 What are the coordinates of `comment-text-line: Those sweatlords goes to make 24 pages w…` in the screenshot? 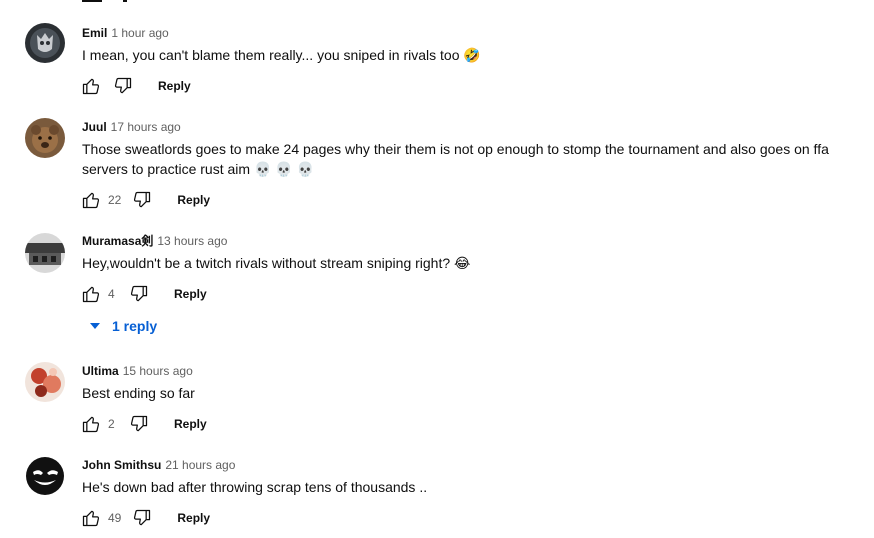 It's located at (455, 149).